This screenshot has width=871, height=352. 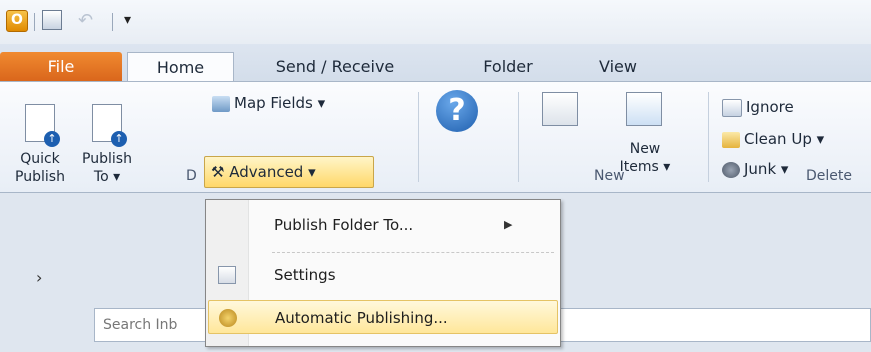 What do you see at coordinates (40, 177) in the screenshot?
I see `quick-publish-label-line2: Publish` at bounding box center [40, 177].